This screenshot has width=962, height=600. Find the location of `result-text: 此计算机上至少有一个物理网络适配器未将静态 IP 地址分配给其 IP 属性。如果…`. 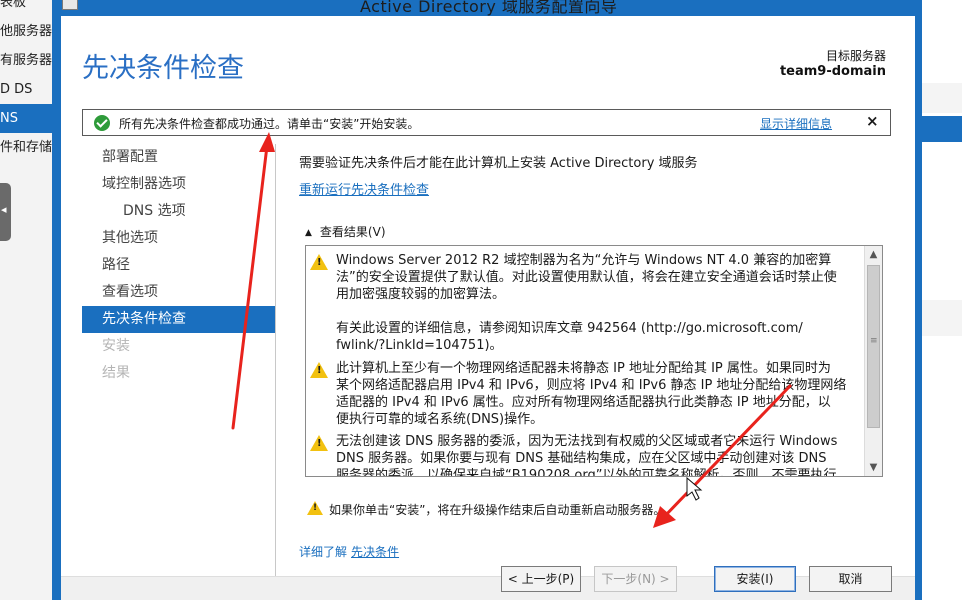

result-text: 此计算机上至少有一个物理网络适配器未将静态 IP 地址分配给其 IP 属性。如果… is located at coordinates (591, 394).